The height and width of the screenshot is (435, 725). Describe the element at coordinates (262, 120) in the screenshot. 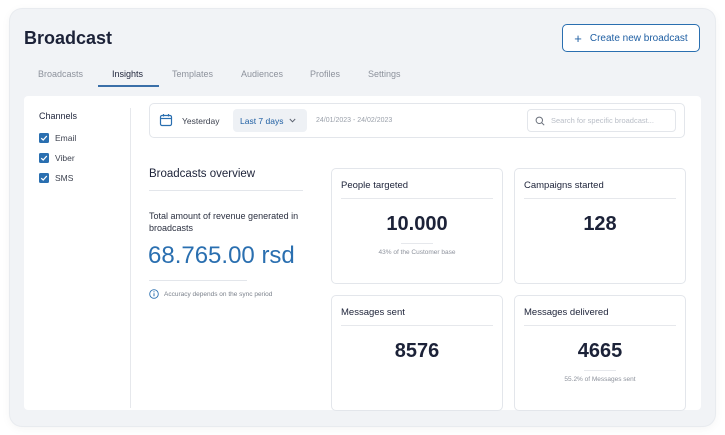

I see `date-range-selected: Last 7 days` at that location.